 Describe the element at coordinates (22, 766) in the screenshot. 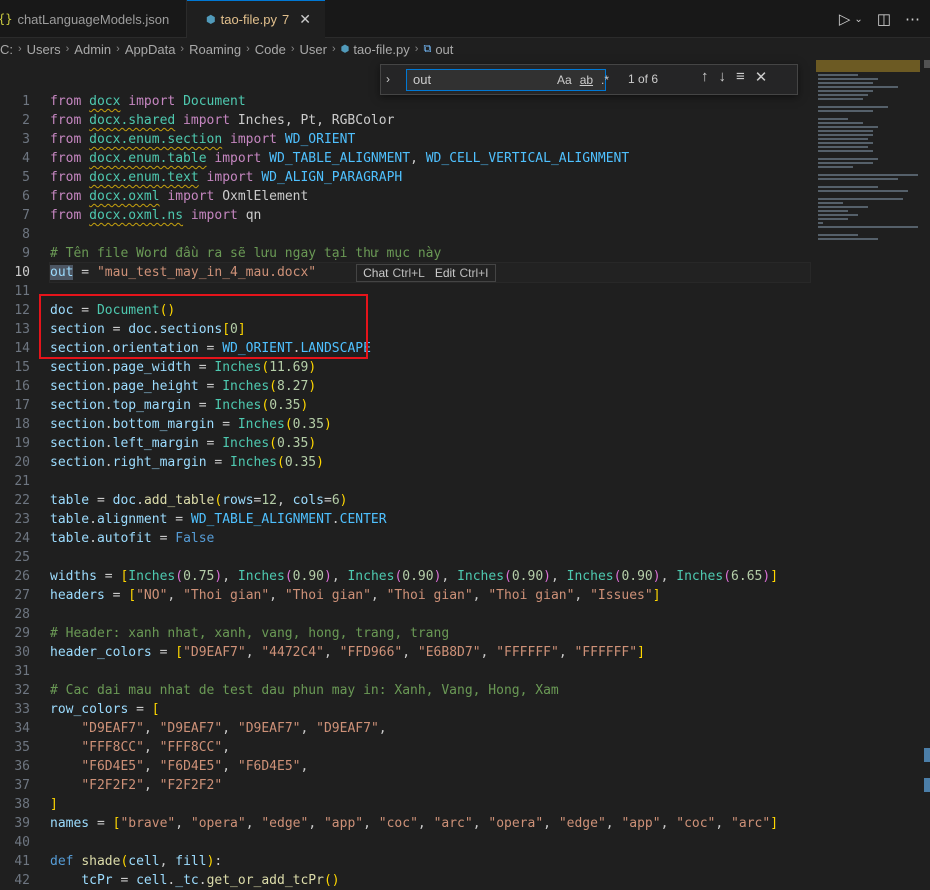

I see `line-number: 36` at that location.